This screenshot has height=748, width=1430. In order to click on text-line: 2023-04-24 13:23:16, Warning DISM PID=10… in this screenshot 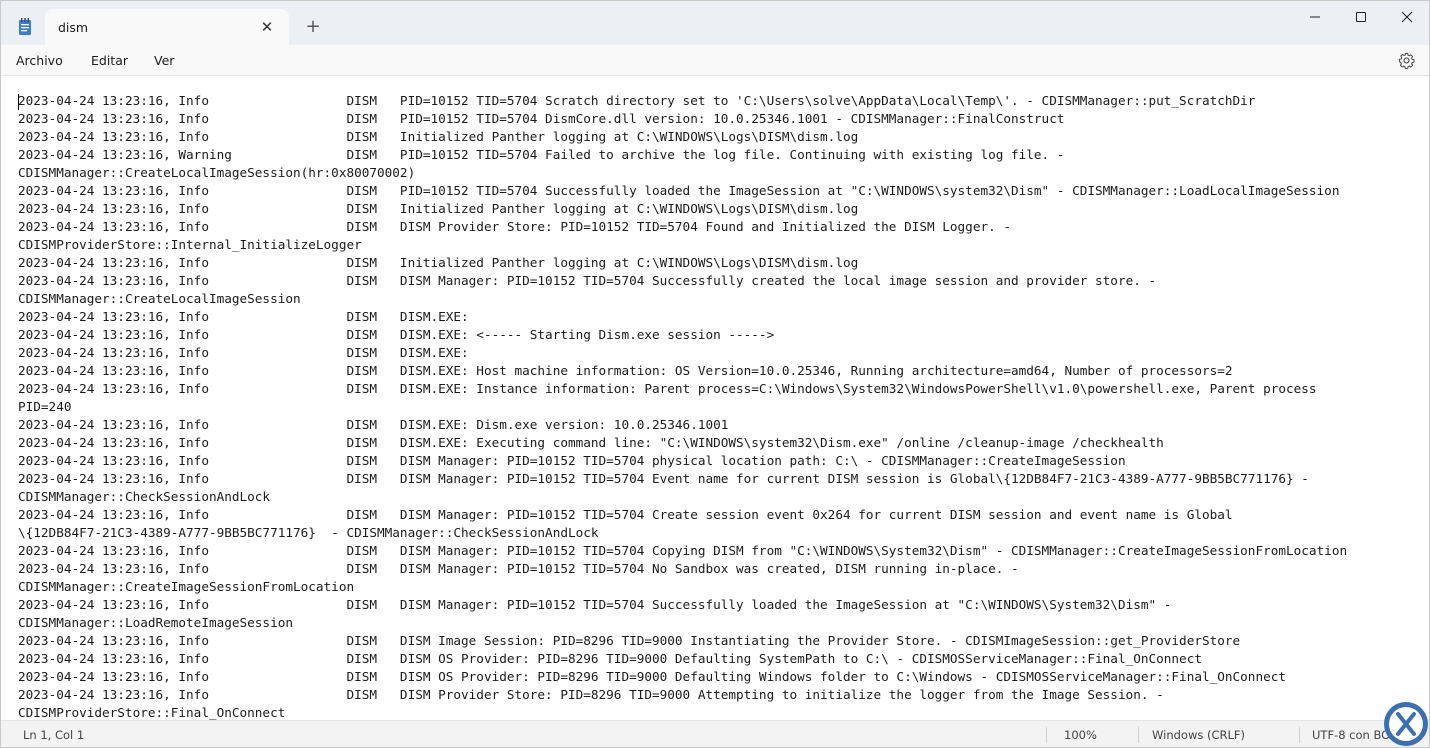, I will do `click(541, 154)`.